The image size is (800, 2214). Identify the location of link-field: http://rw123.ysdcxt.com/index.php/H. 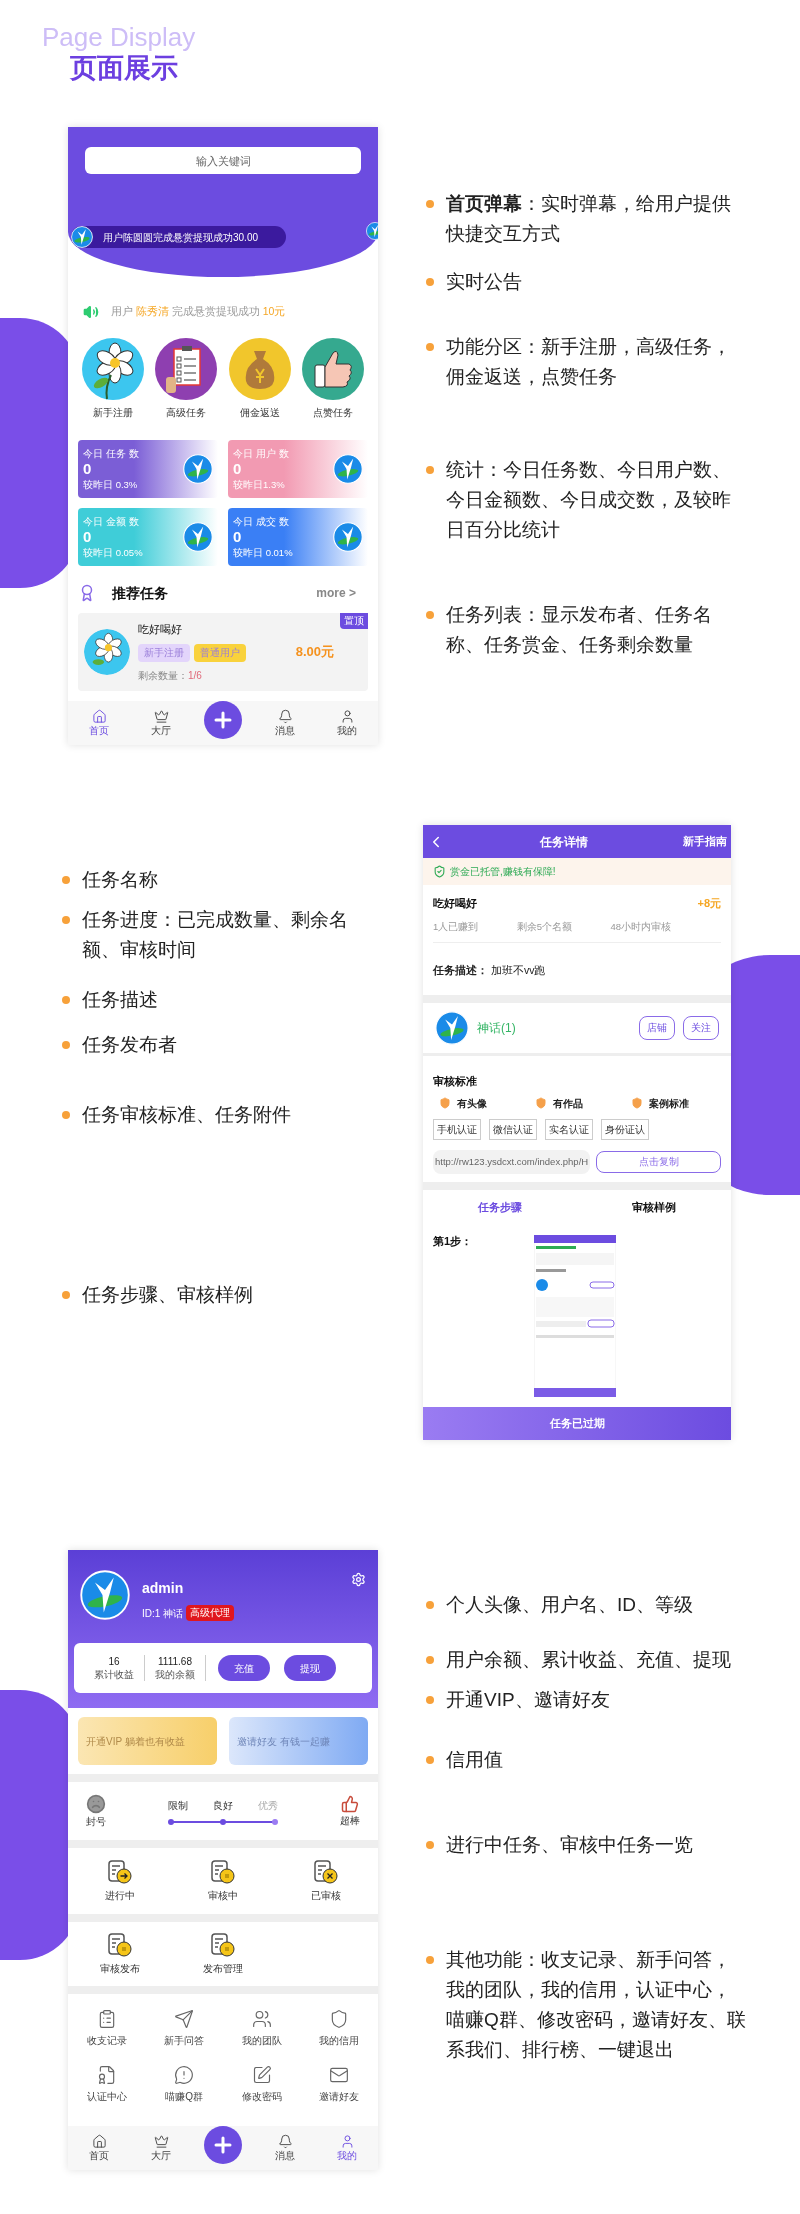
(512, 1161).